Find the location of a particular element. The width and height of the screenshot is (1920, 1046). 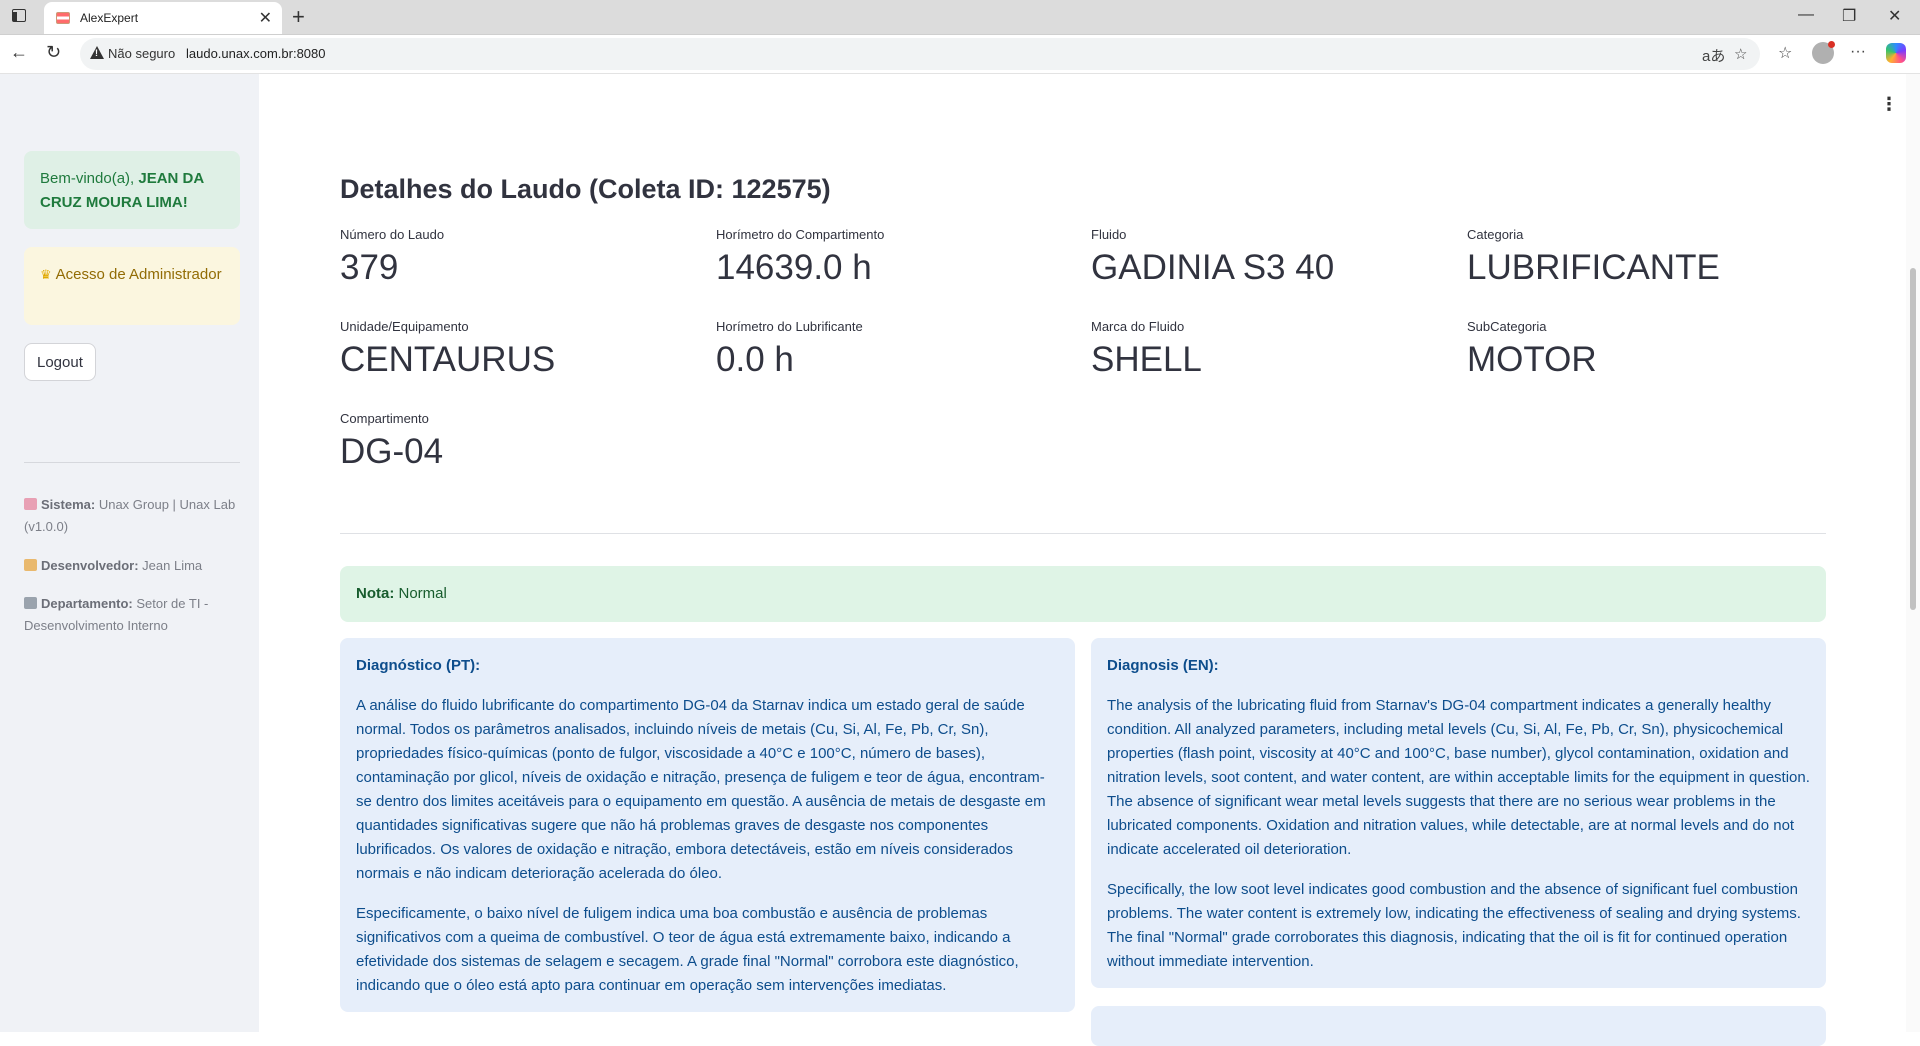

welcome-suffix: ! is located at coordinates (185, 202).